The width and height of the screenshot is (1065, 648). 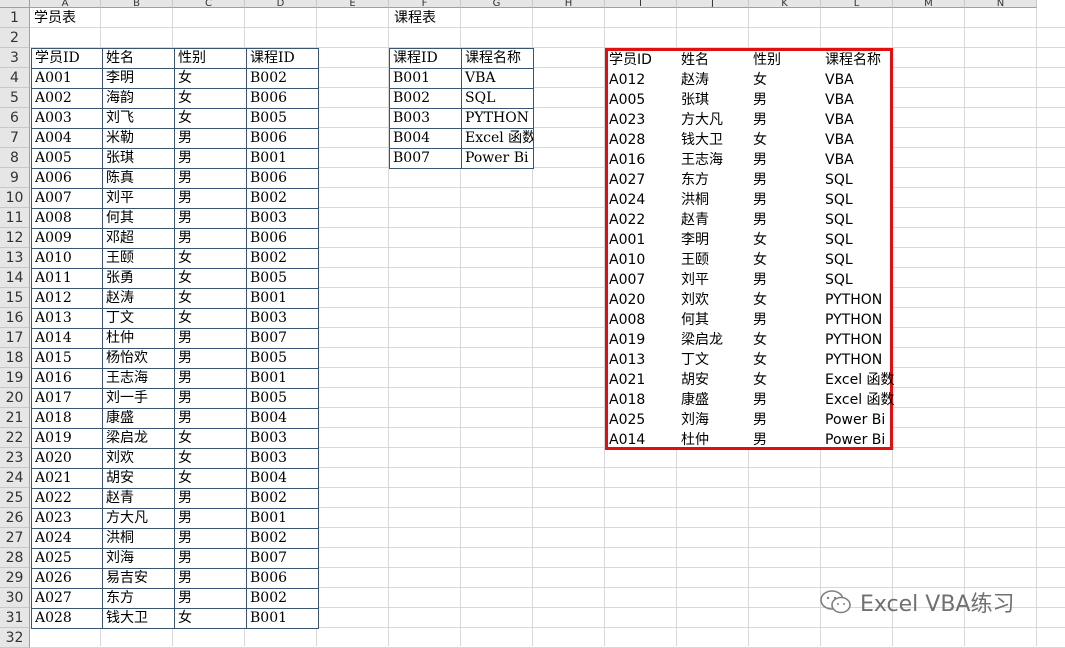 I want to click on column-header-e: E, so click(x=353, y=4).